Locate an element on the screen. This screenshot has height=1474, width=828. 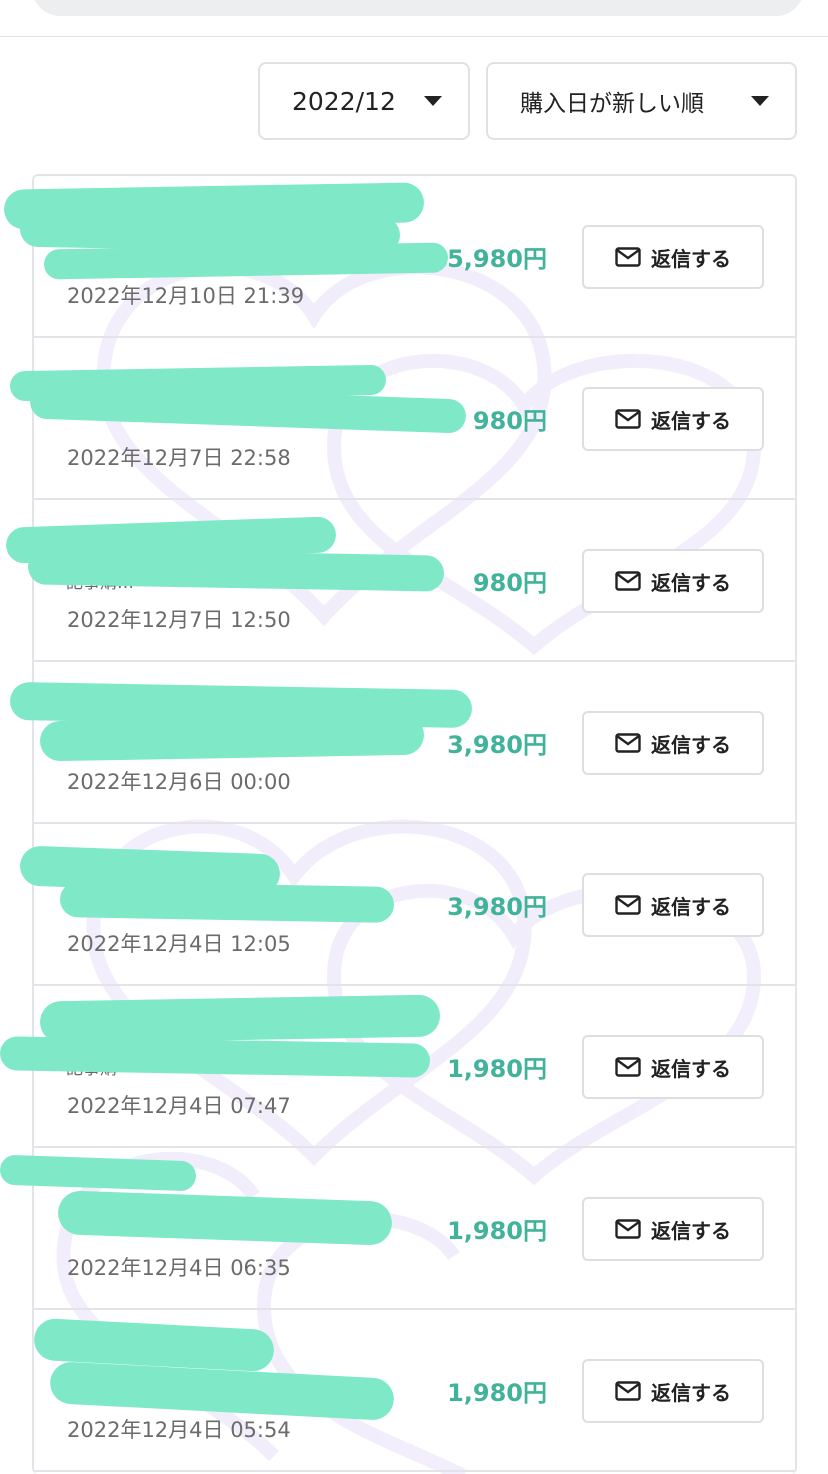
purchase-date: 2022年12月4日 05:54 is located at coordinates (179, 1430).